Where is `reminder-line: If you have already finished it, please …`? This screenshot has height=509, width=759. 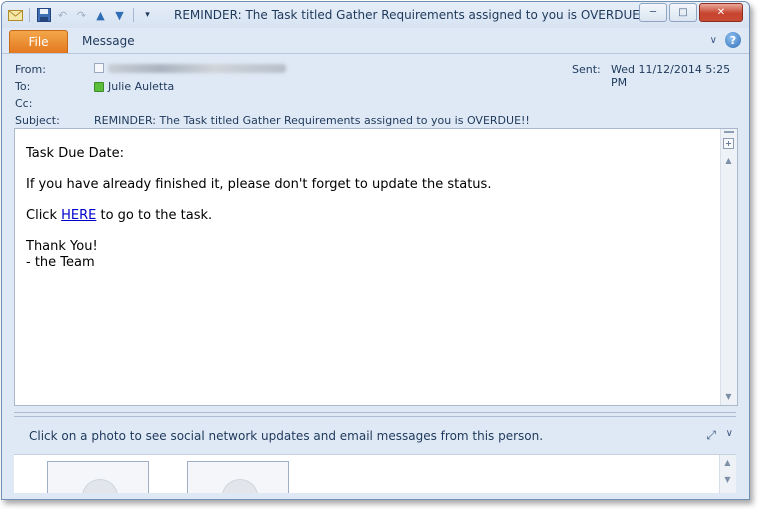
reminder-line: If you have already finished it, please … is located at coordinates (259, 184).